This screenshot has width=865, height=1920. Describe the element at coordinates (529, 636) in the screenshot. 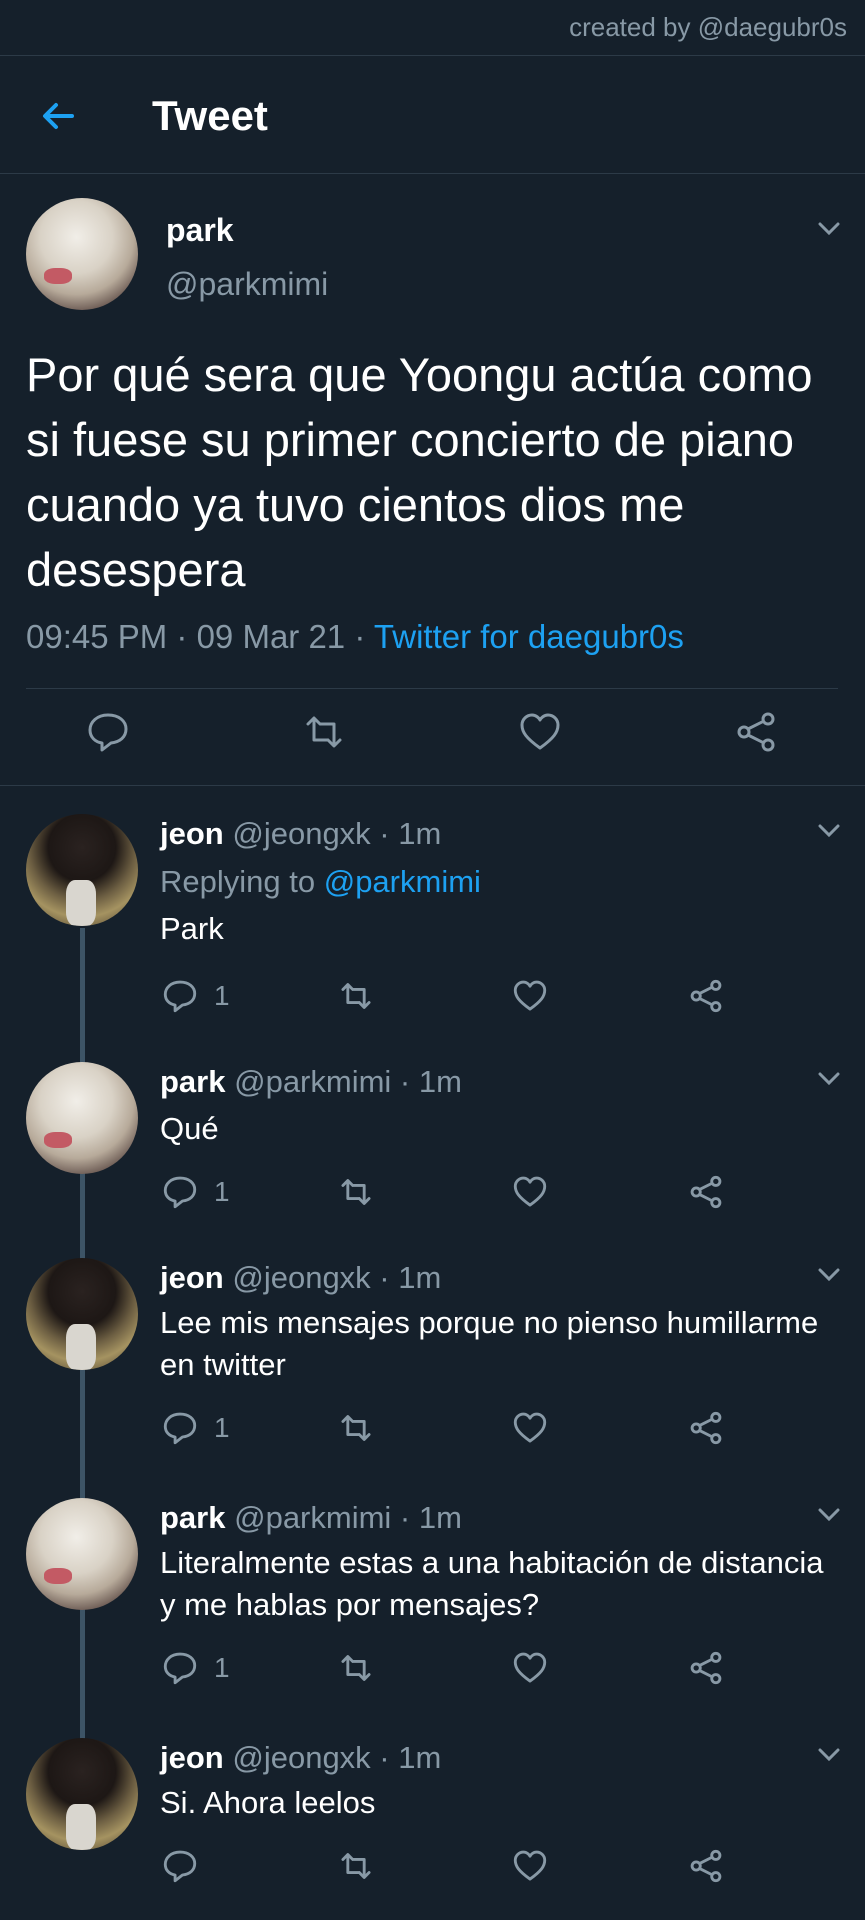

I see `tweet-source: Twitter for daegubr0s` at that location.